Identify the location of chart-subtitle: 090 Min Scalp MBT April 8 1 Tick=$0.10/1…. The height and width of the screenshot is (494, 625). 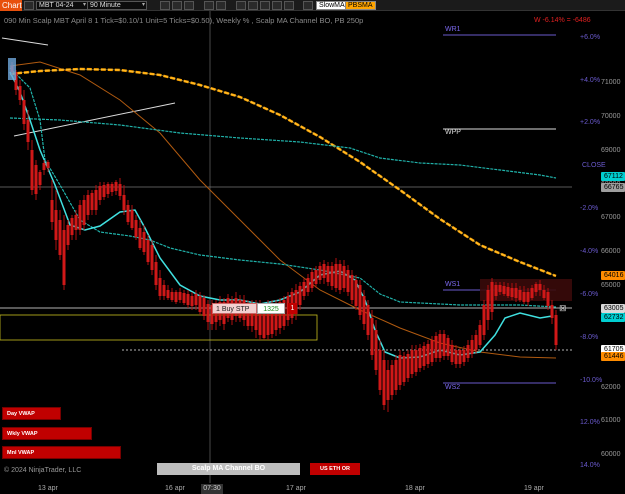
(184, 20).